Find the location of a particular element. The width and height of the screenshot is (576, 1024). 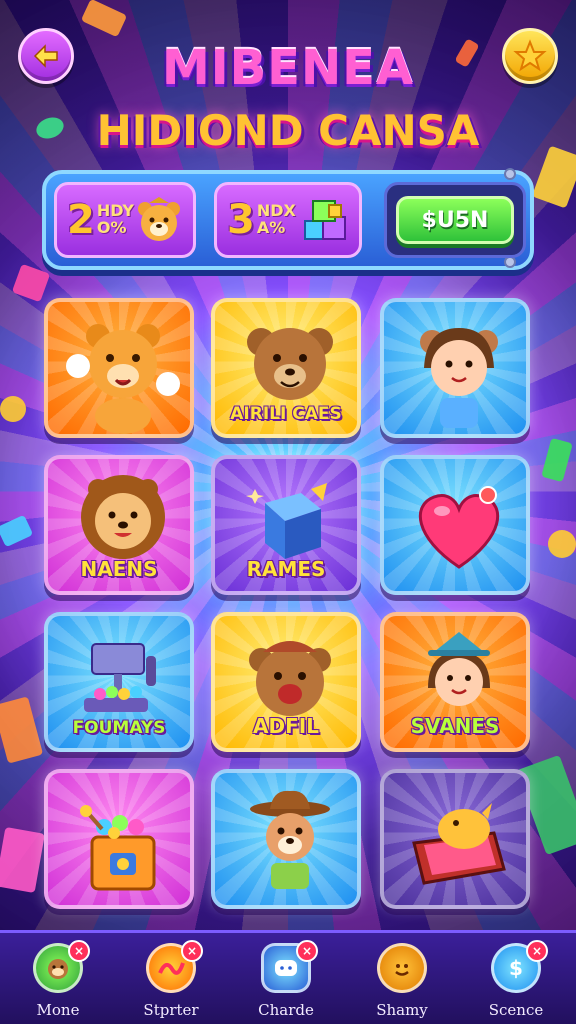

grid-tile-2: AIRILI CAES is located at coordinates (286, 368).